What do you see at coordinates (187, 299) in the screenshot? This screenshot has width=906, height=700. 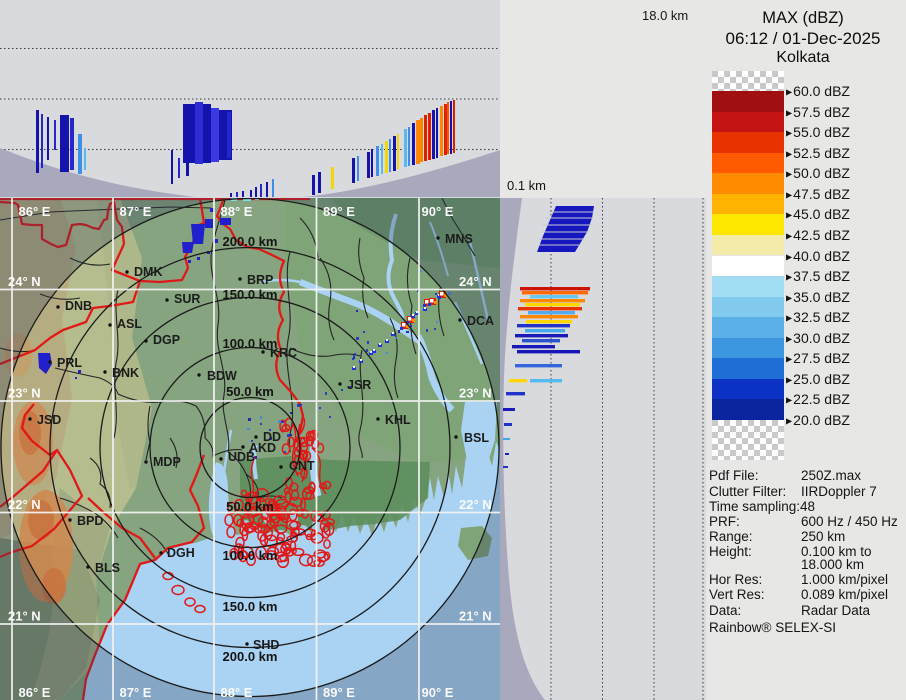 I see `svg-text: SUR` at bounding box center [187, 299].